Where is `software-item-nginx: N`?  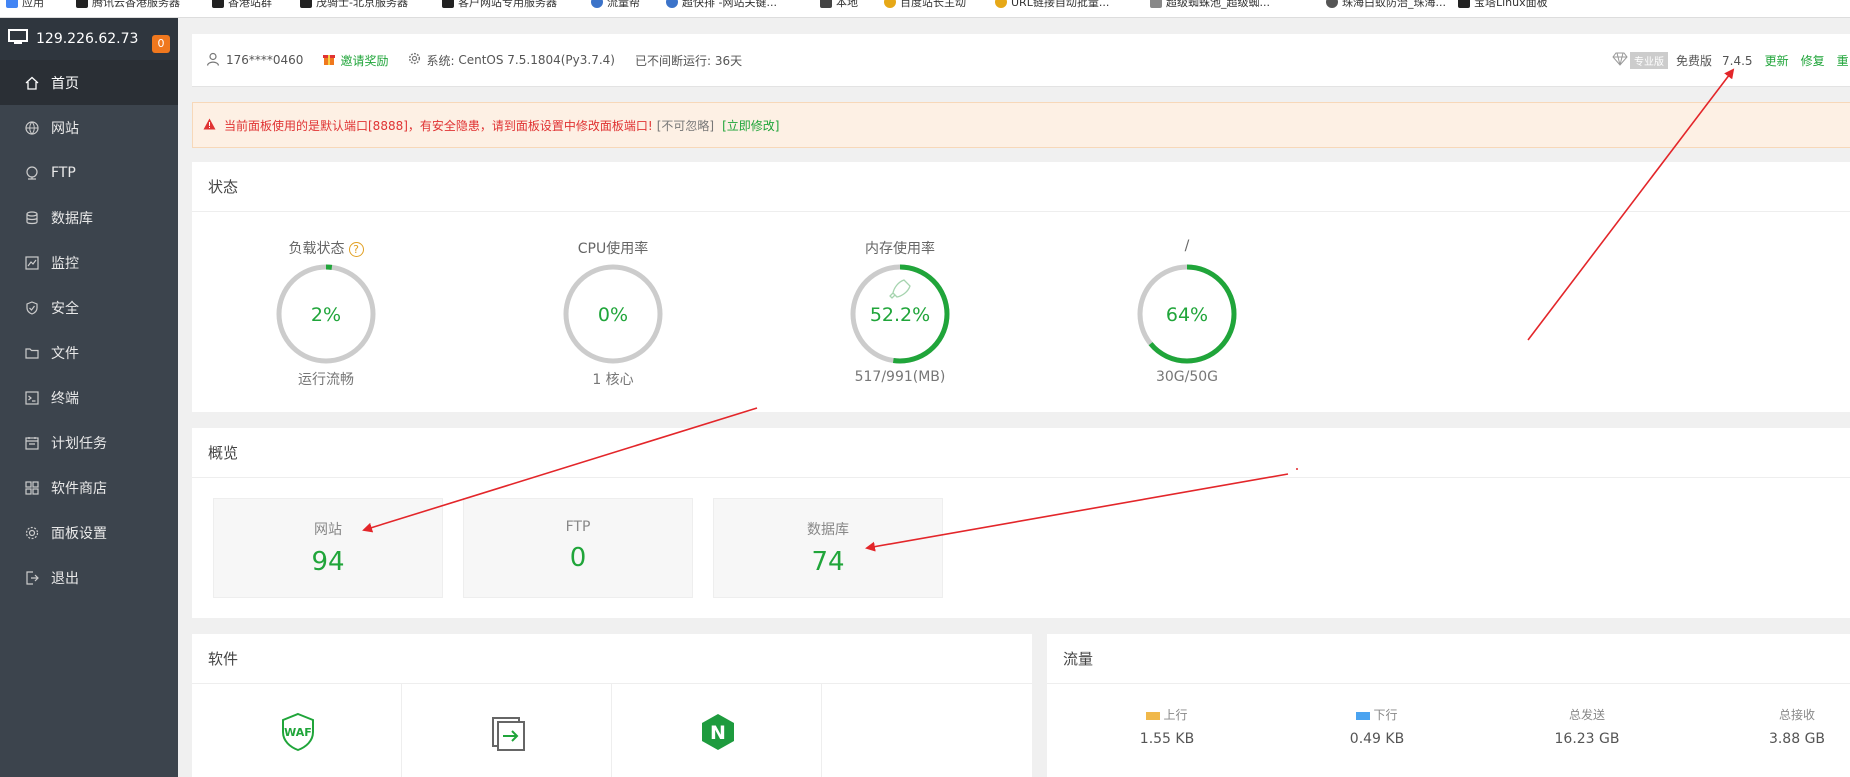 software-item-nginx: N is located at coordinates (717, 730).